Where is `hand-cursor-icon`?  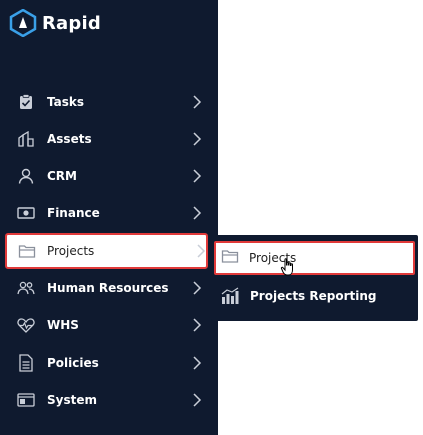
hand-cursor-icon is located at coordinates (286, 267).